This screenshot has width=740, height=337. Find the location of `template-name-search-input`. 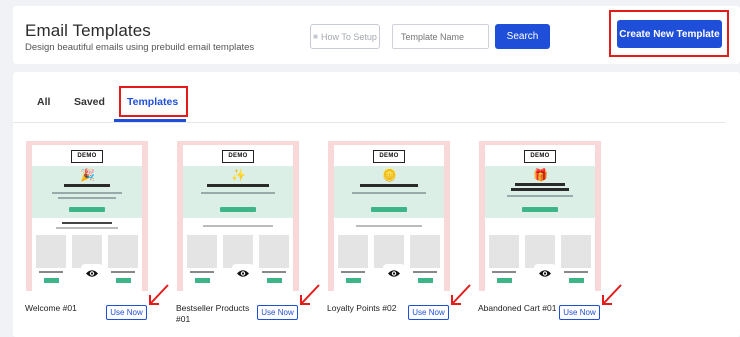

template-name-search-input is located at coordinates (440, 36).